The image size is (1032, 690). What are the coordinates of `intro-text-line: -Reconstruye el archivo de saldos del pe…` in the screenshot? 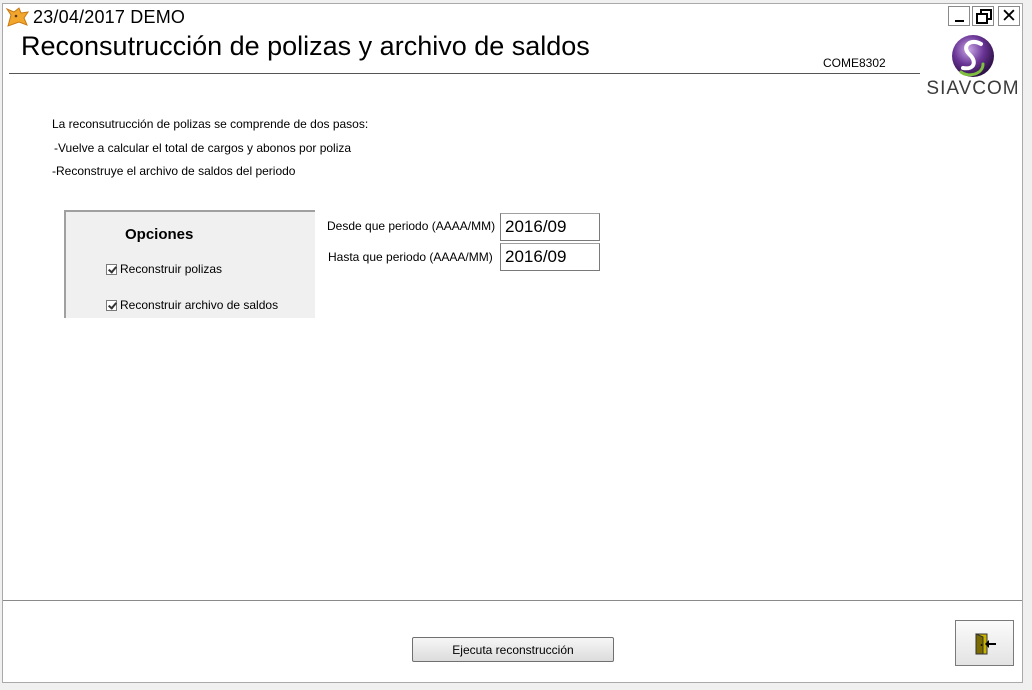 It's located at (174, 171).